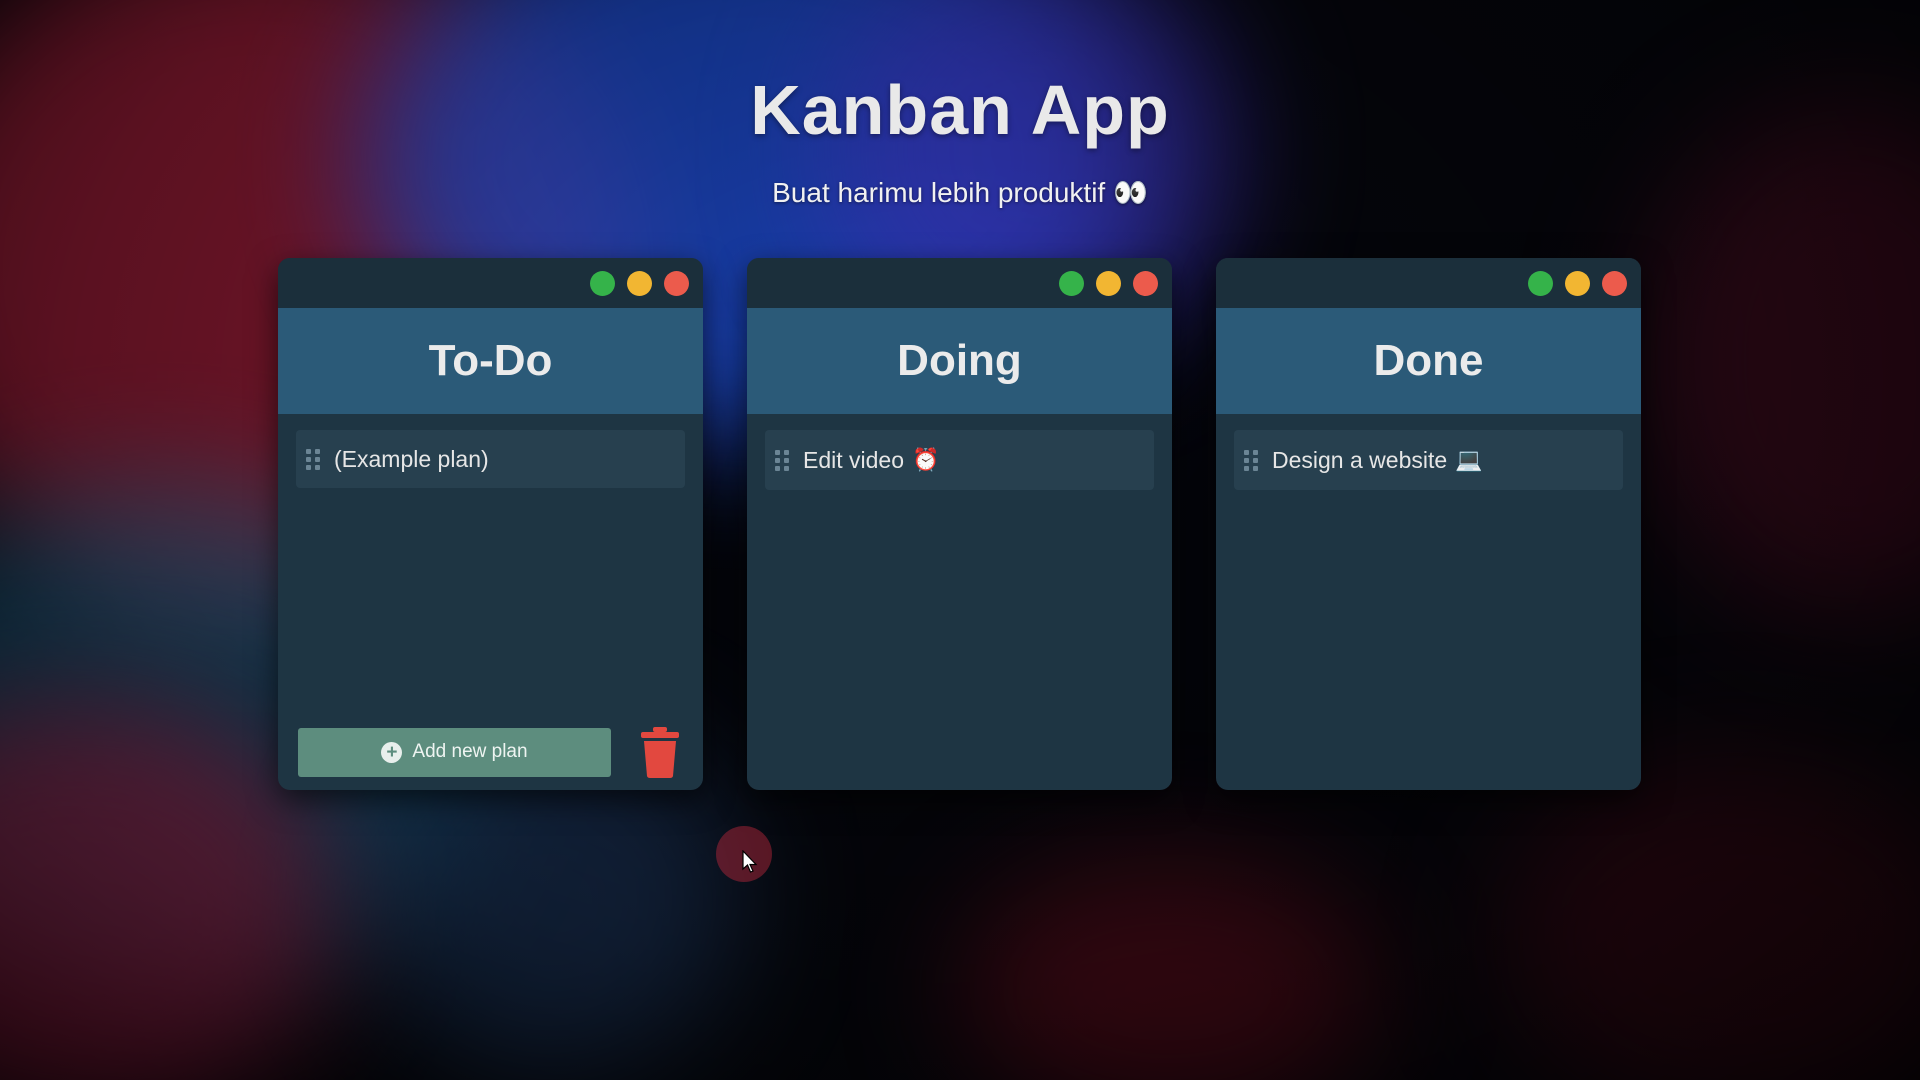  What do you see at coordinates (1428, 524) in the screenshot?
I see `column-done: Done Design a website 💻` at bounding box center [1428, 524].